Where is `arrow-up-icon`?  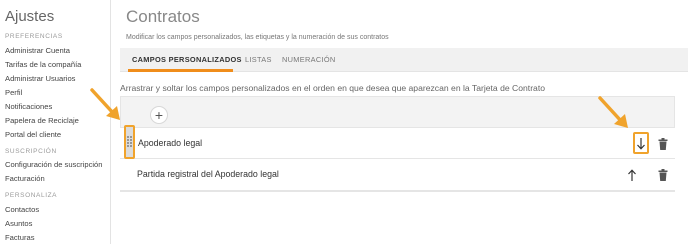 arrow-up-icon is located at coordinates (632, 174).